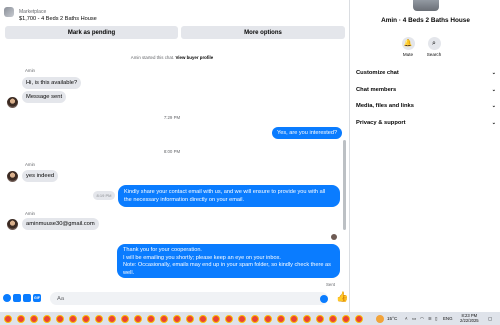 The width and height of the screenshot is (500, 325). Describe the element at coordinates (434, 43) in the screenshot. I see `search-icon: ⌕` at that location.